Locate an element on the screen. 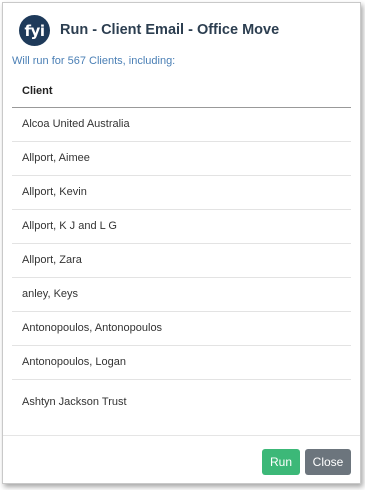 The image size is (365, 490). dialog-header: fyi Run - Client Email - Office Move is located at coordinates (181, 26).